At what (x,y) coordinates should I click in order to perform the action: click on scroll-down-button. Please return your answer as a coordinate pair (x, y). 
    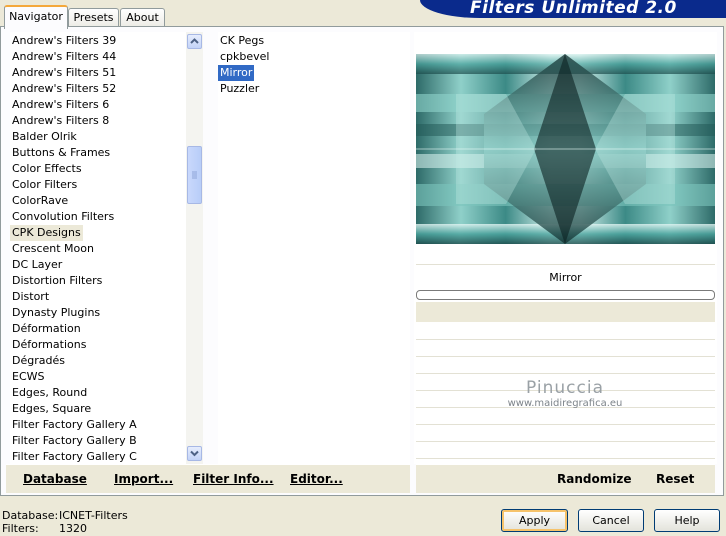
    Looking at the image, I should click on (194, 453).